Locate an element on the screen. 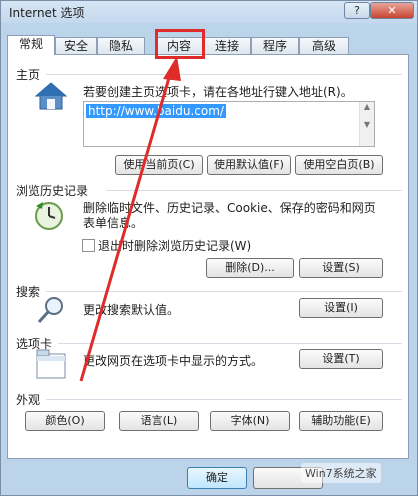 The image size is (418, 497). tab-advanced: 高级 is located at coordinates (324, 45).